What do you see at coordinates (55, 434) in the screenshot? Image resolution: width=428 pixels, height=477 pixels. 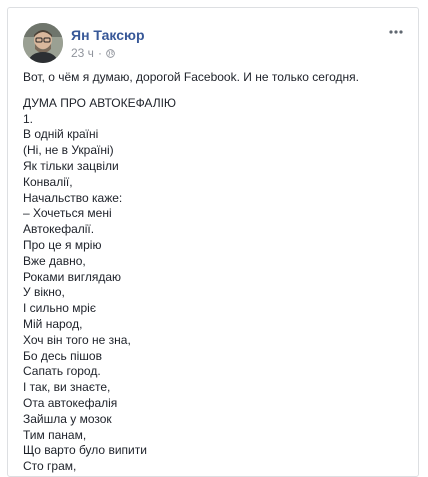 I see `poem-line: Тим панам,` at bounding box center [55, 434].